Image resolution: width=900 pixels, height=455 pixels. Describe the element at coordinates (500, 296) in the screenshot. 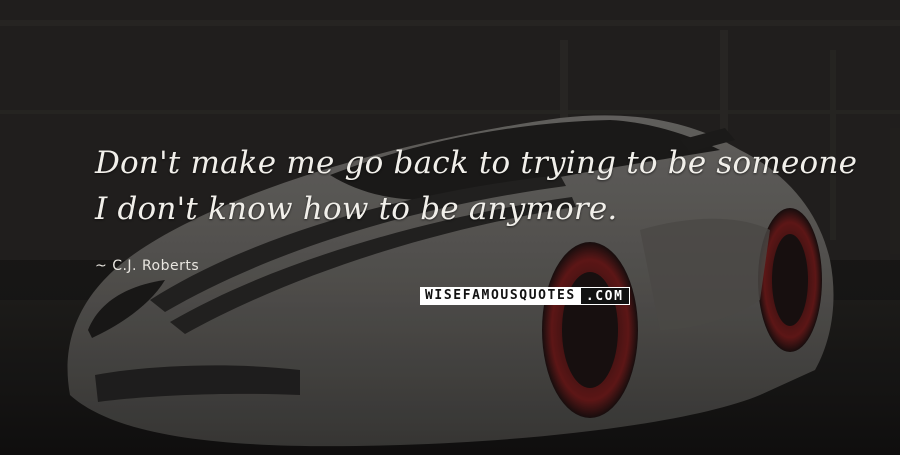

I see `watermark-logo-name: WISEFAMOUSQUOTES` at that location.